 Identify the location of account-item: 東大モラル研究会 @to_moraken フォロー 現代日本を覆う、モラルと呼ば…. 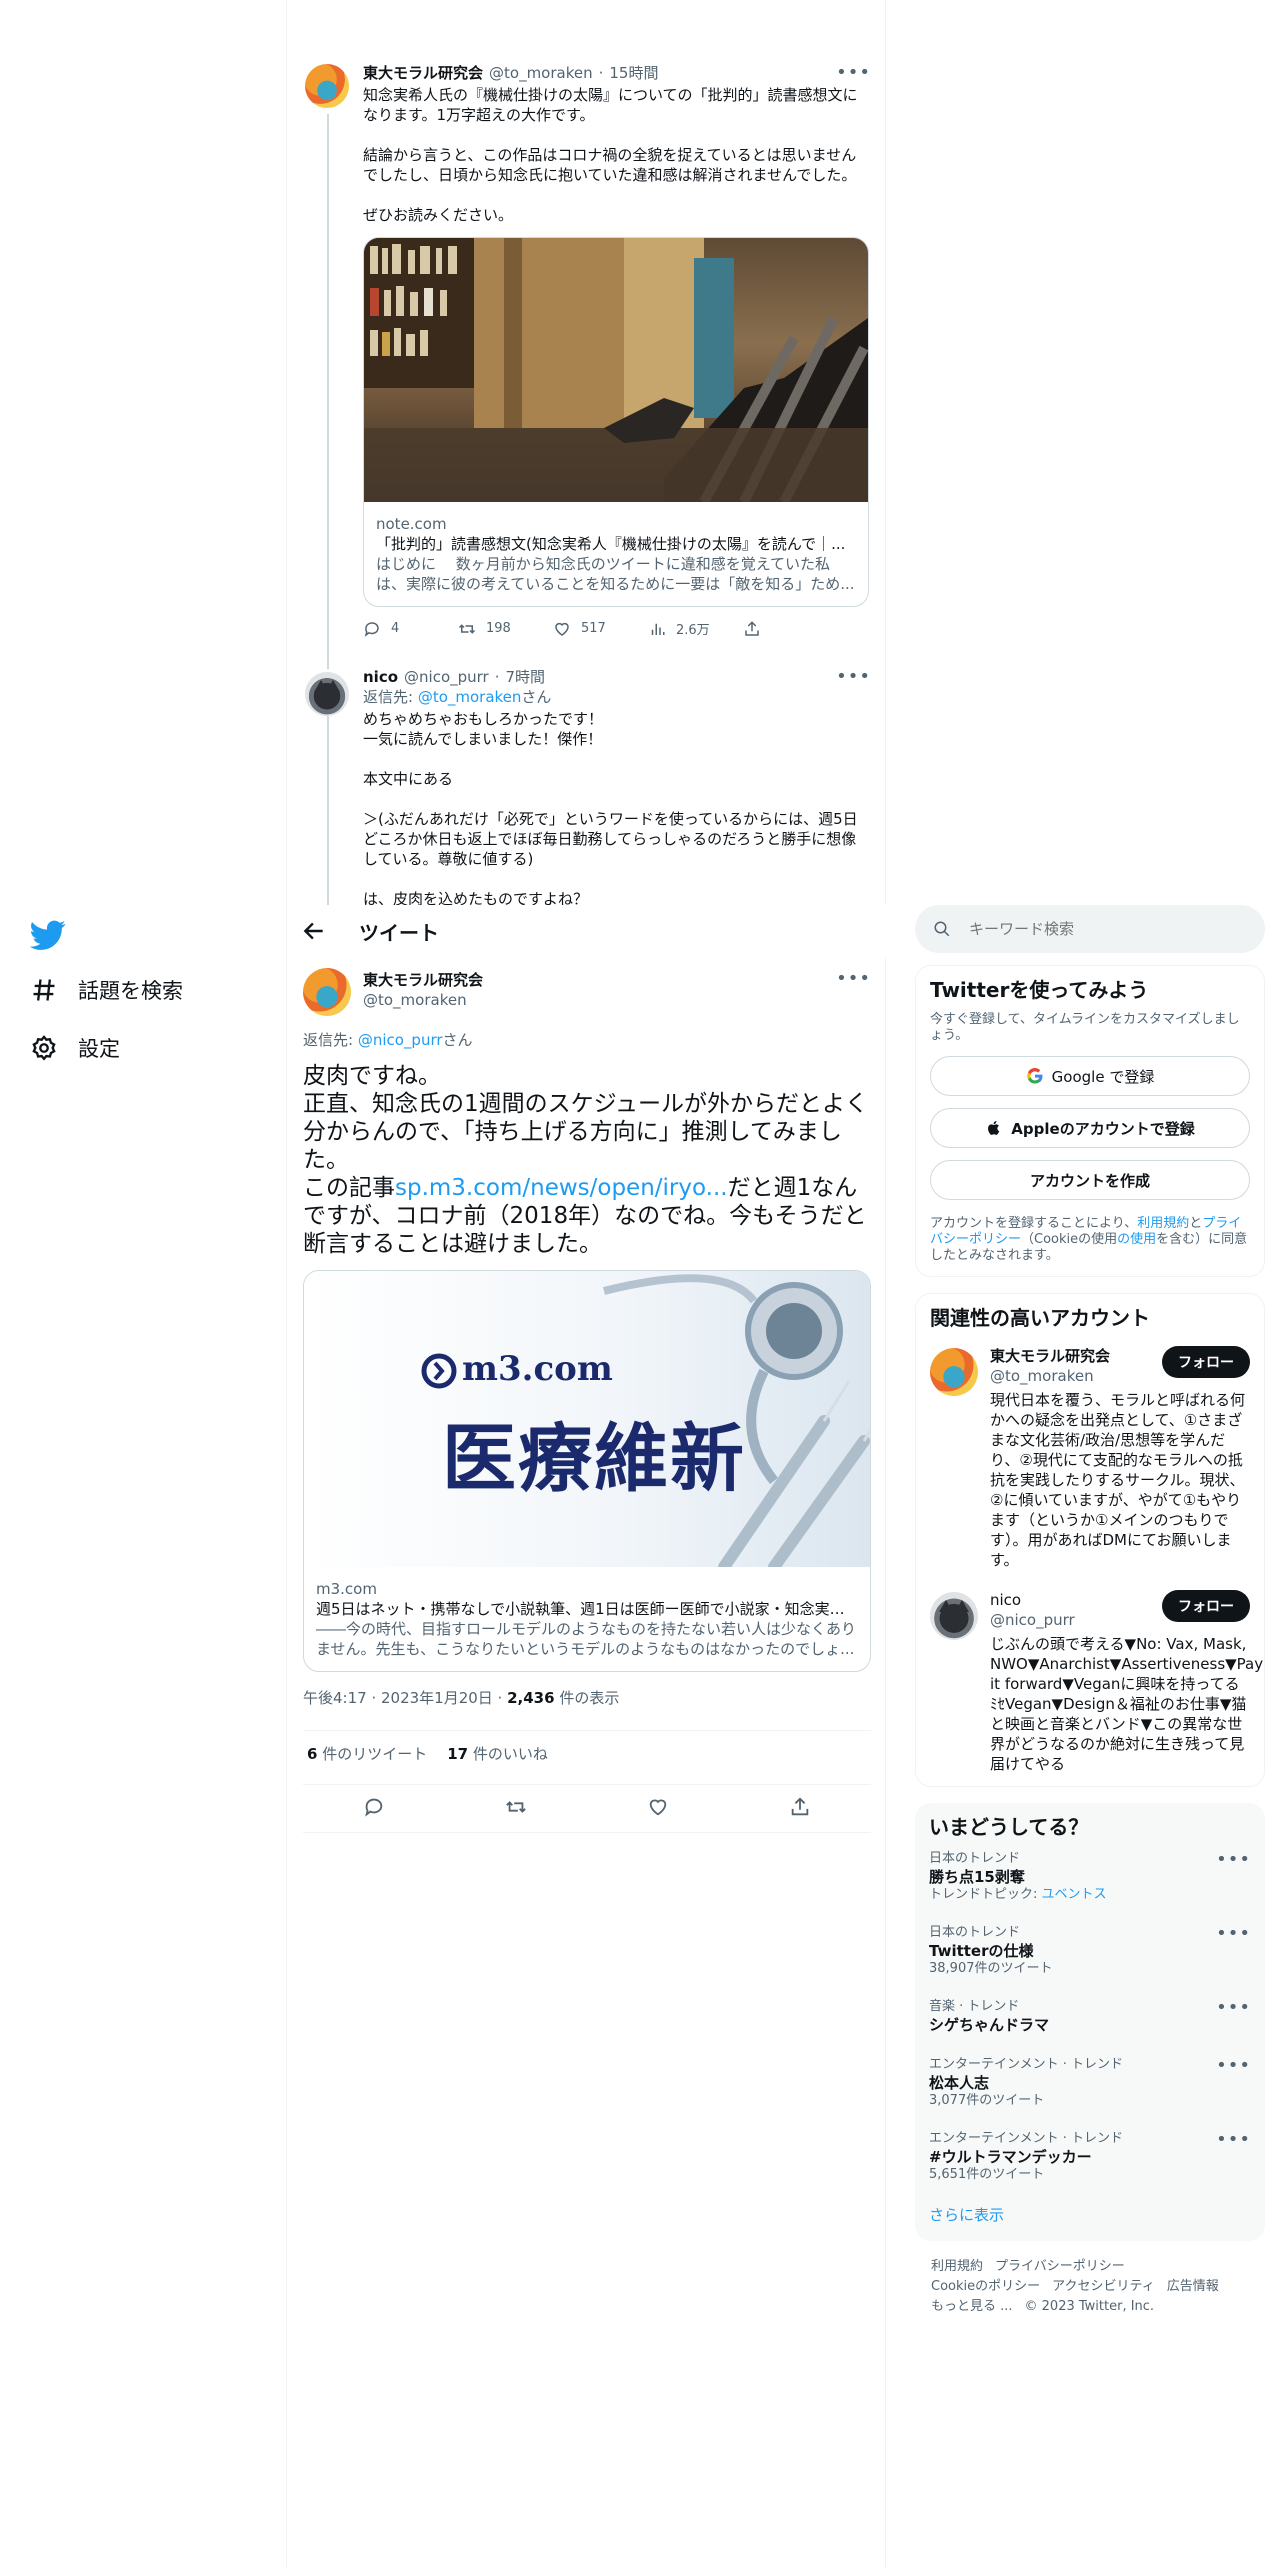
(1090, 1458).